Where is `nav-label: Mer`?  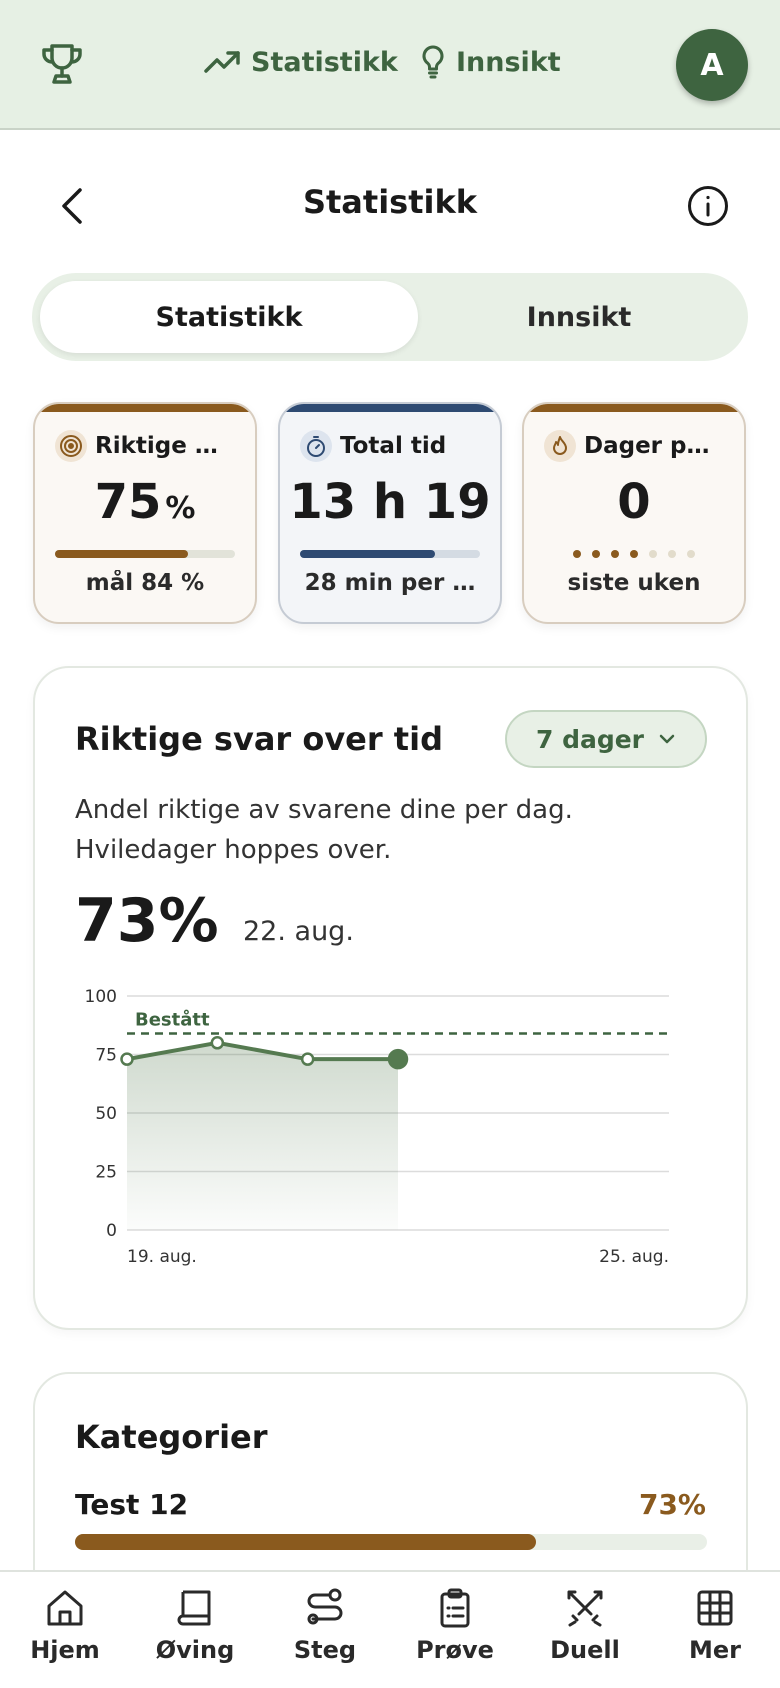
nav-label: Mer is located at coordinates (715, 1650).